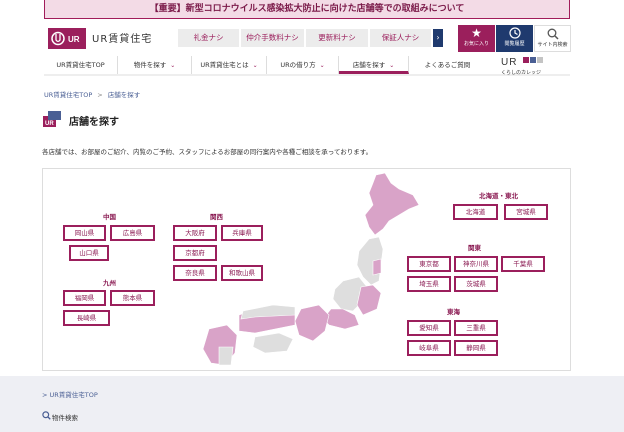 This screenshot has height=432, width=624. I want to click on nav-faq-label: よくあるご質問, so click(447, 65).